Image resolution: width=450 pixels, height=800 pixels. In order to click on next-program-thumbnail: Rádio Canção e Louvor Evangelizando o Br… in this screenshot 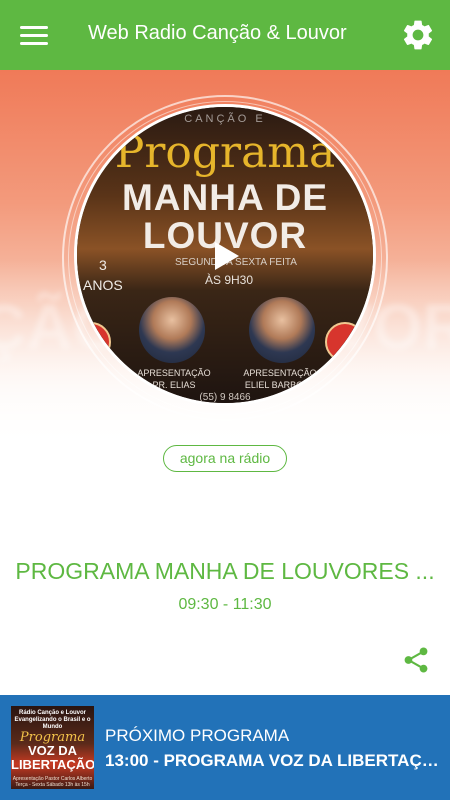, I will do `click(52, 747)`.